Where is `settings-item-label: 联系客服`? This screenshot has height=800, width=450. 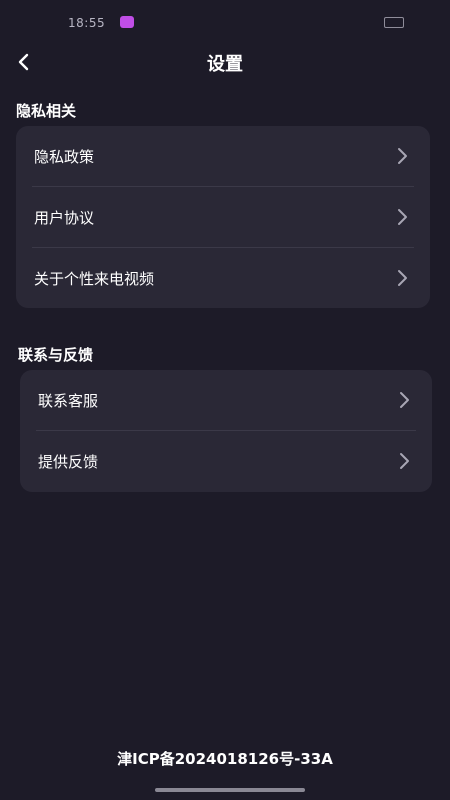 settings-item-label: 联系客服 is located at coordinates (68, 401).